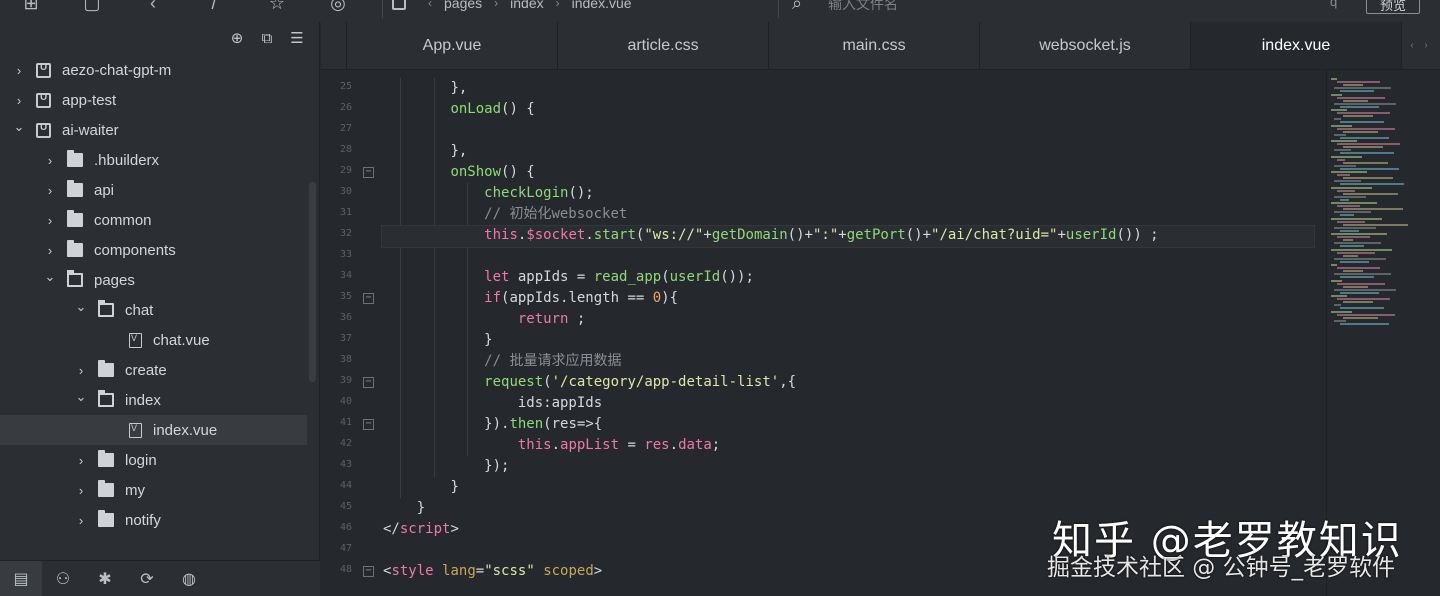 This screenshot has width=1440, height=596. I want to click on back-icon: ‹, so click(153, 7).